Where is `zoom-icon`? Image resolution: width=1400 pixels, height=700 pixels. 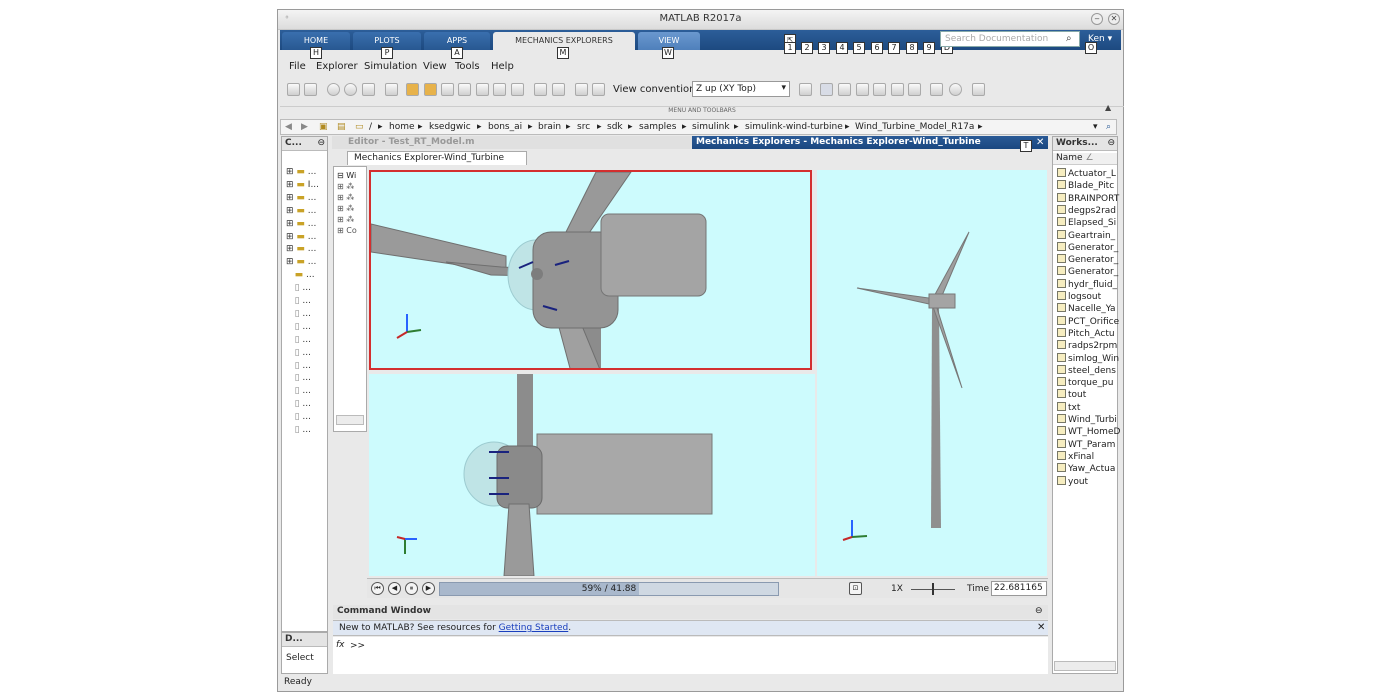
zoom-icon is located at coordinates (897, 89).